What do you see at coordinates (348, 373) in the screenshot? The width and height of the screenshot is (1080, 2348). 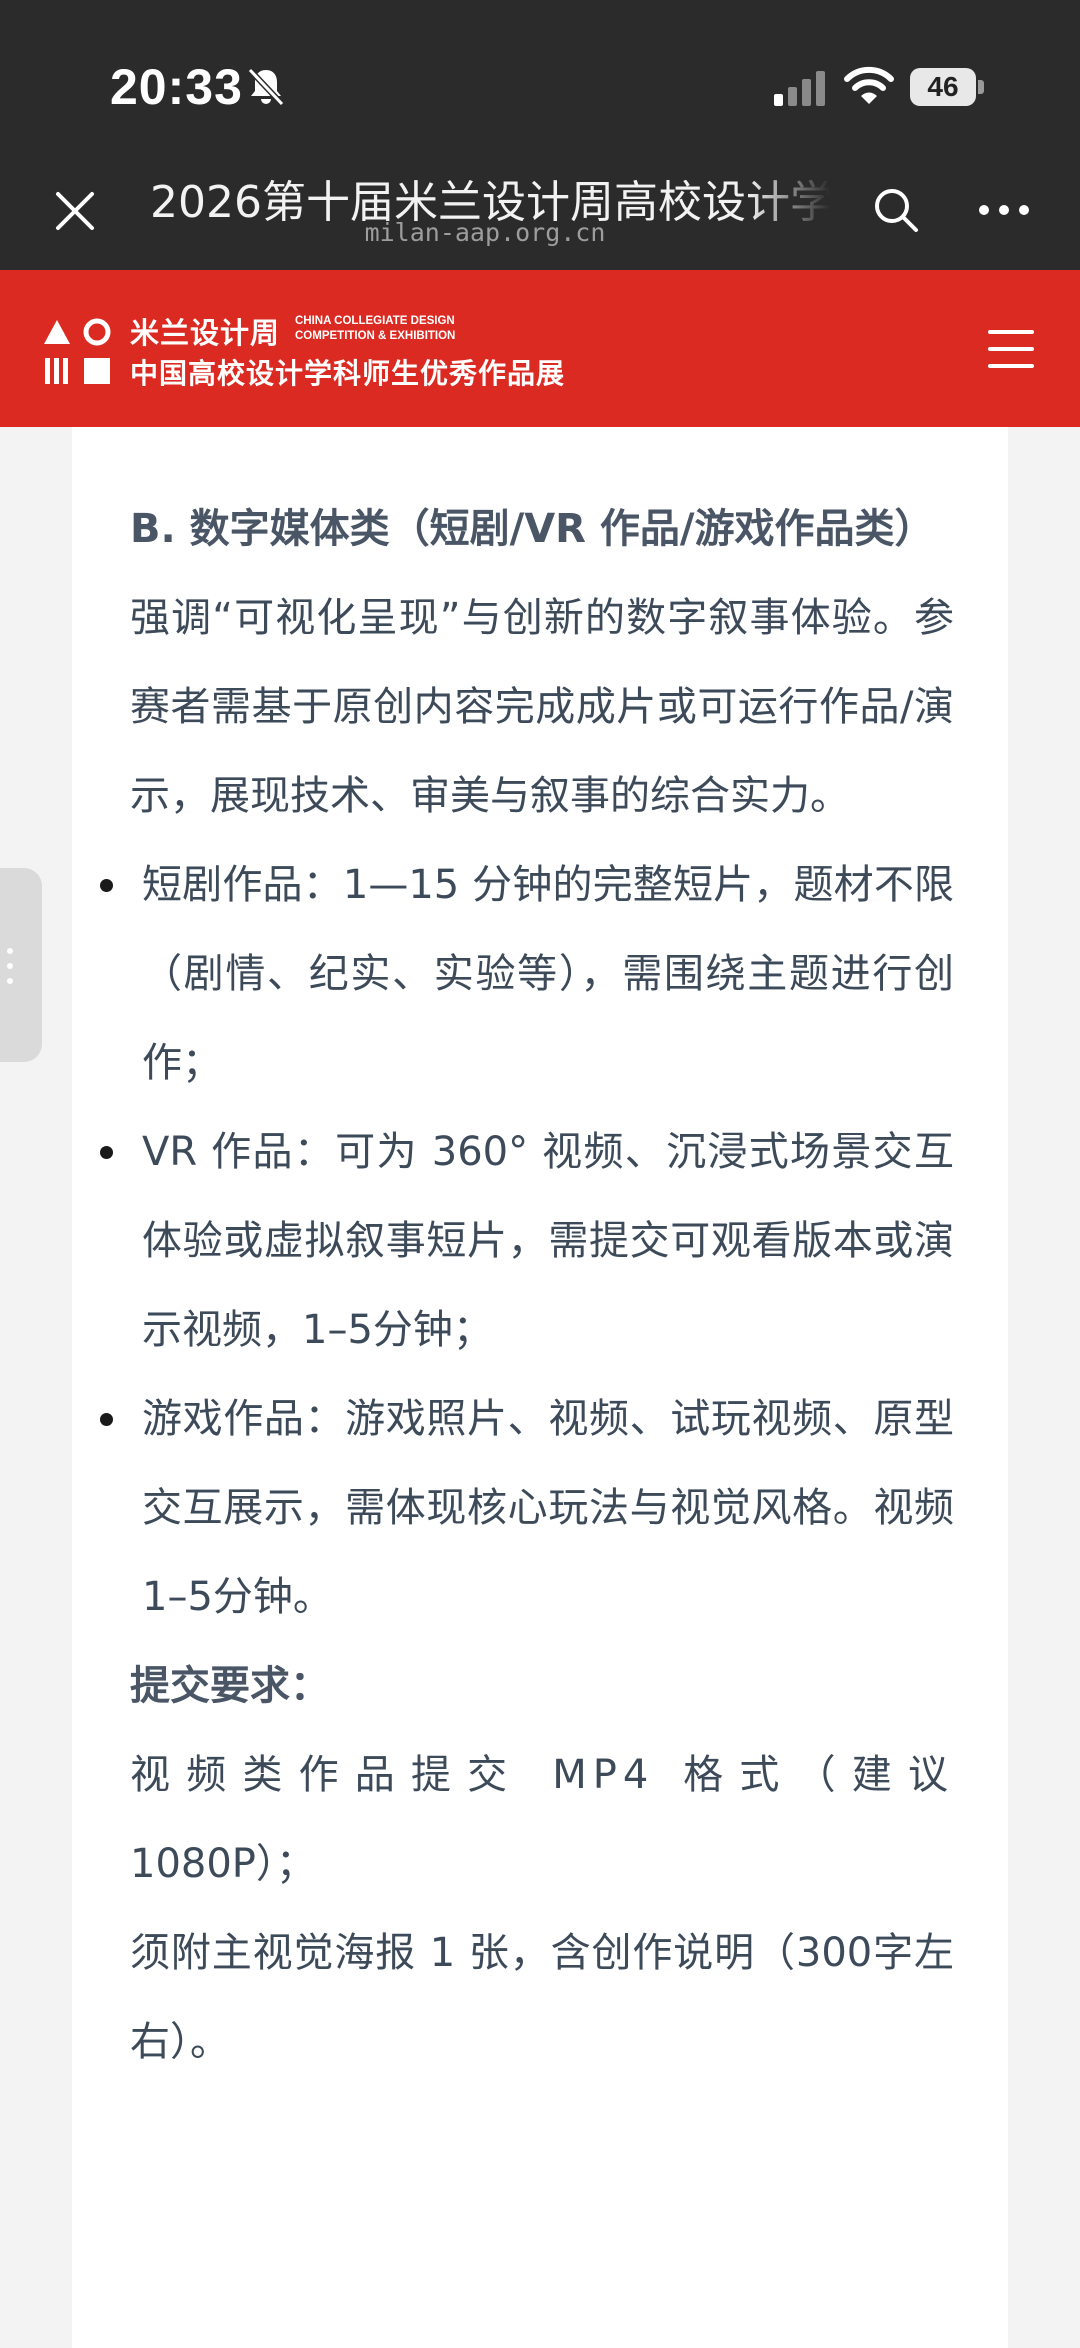 I see `brand-subtitle-cn: 中国高校设计学科师生优秀作品展` at bounding box center [348, 373].